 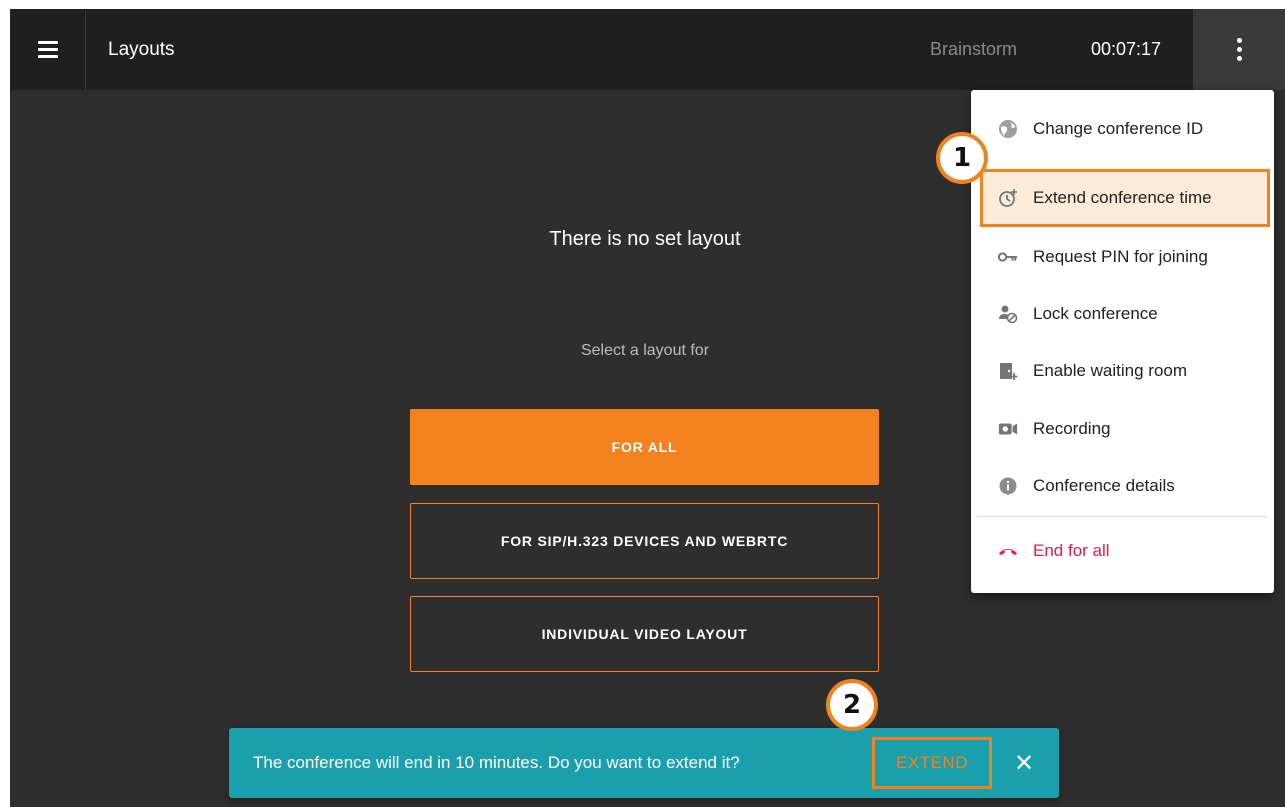 What do you see at coordinates (1122, 516) in the screenshot?
I see `menu-divider` at bounding box center [1122, 516].